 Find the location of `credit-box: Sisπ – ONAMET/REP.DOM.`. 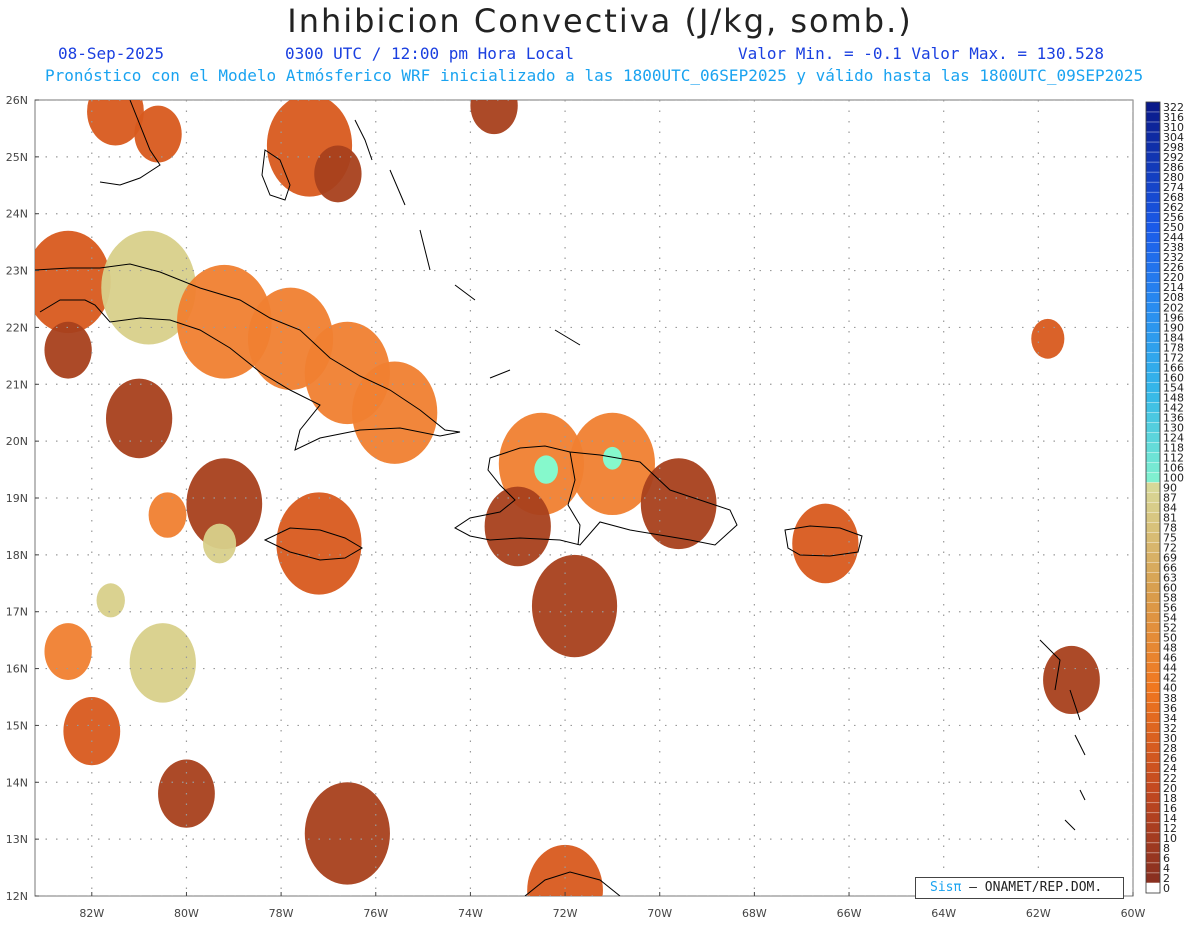

credit-box: Sisπ – ONAMET/REP.DOM. is located at coordinates (1019, 888).